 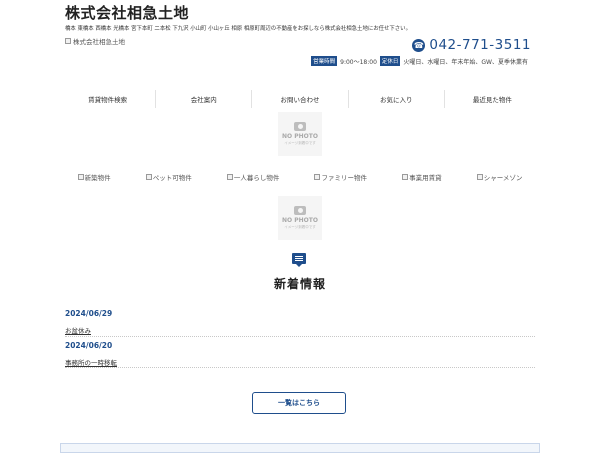 What do you see at coordinates (300, 448) in the screenshot?
I see `bottom-panel` at bounding box center [300, 448].